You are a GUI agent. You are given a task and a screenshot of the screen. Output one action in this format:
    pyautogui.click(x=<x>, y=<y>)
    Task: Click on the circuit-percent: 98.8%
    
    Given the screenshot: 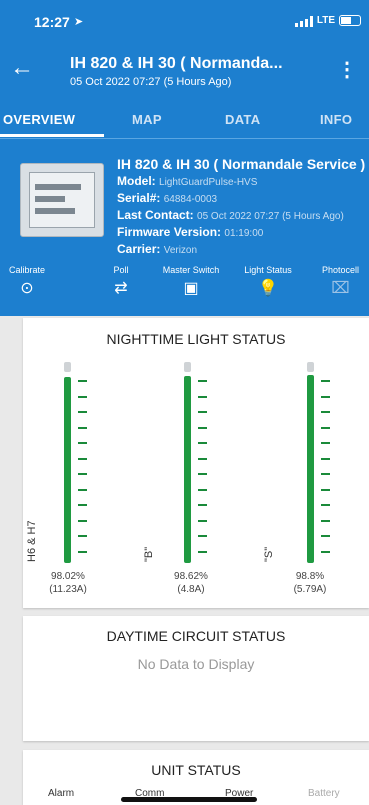 What is the action you would take?
    pyautogui.click(x=310, y=576)
    